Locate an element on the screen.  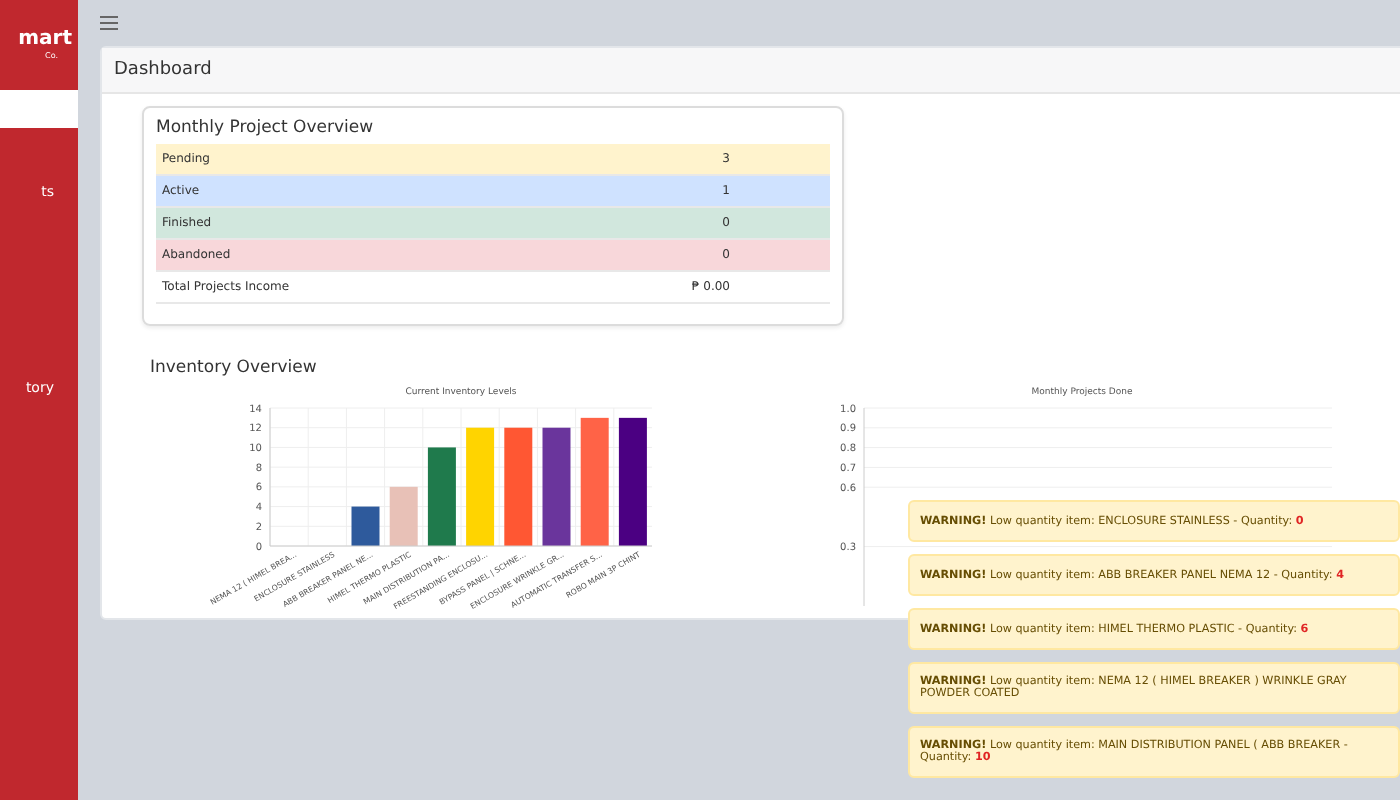
menu-icon is located at coordinates (109, 23).